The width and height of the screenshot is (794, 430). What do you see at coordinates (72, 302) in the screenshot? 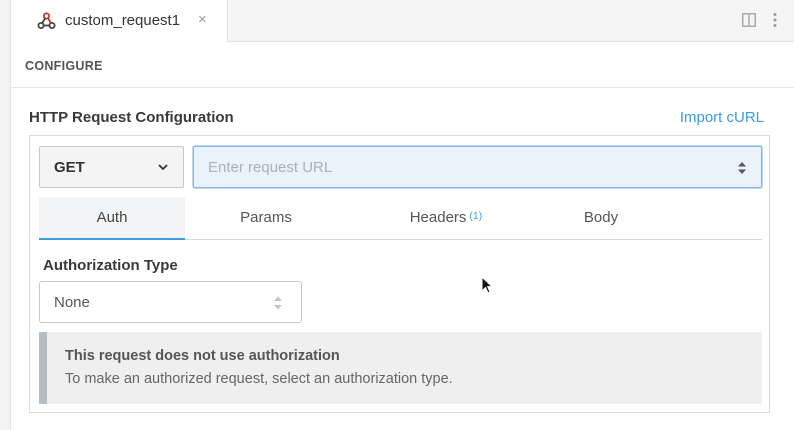
I see `auth-type-value: None` at bounding box center [72, 302].